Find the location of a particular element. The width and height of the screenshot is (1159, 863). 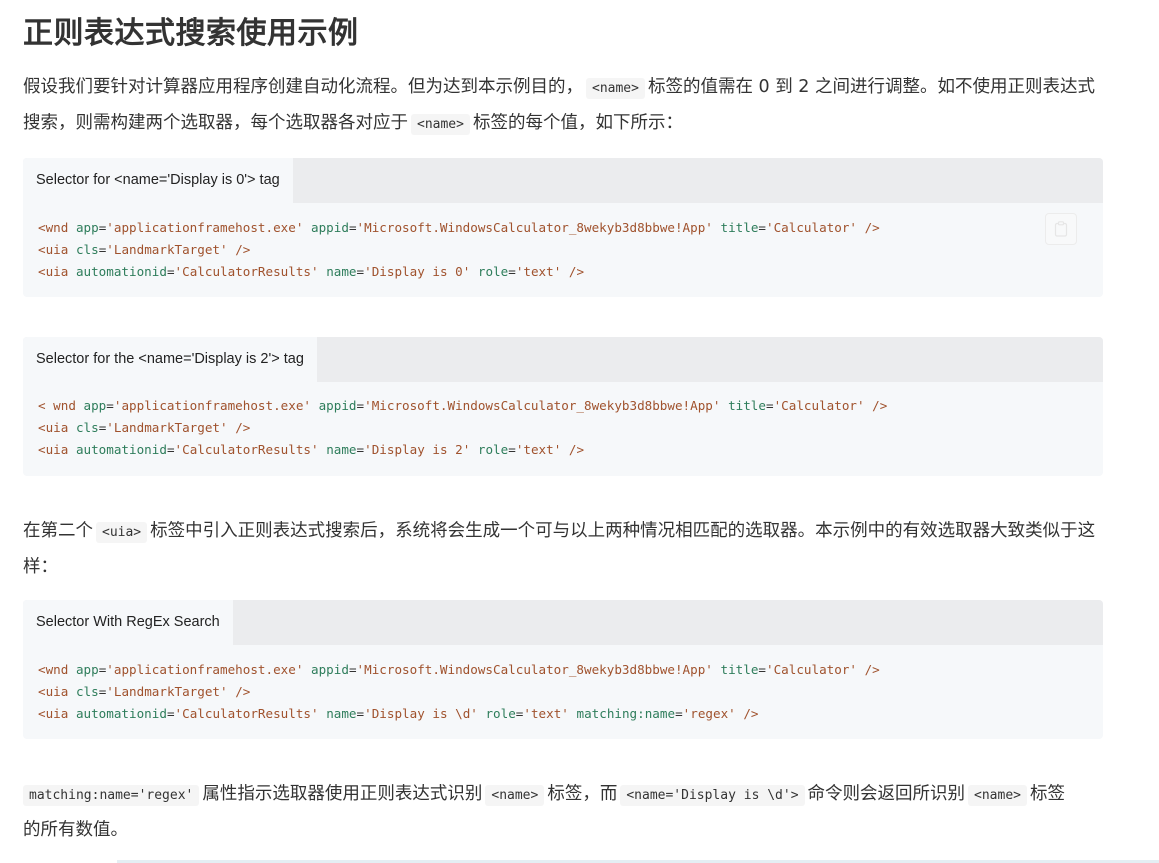

code-token-val: 'Display is \d' is located at coordinates (421, 713).